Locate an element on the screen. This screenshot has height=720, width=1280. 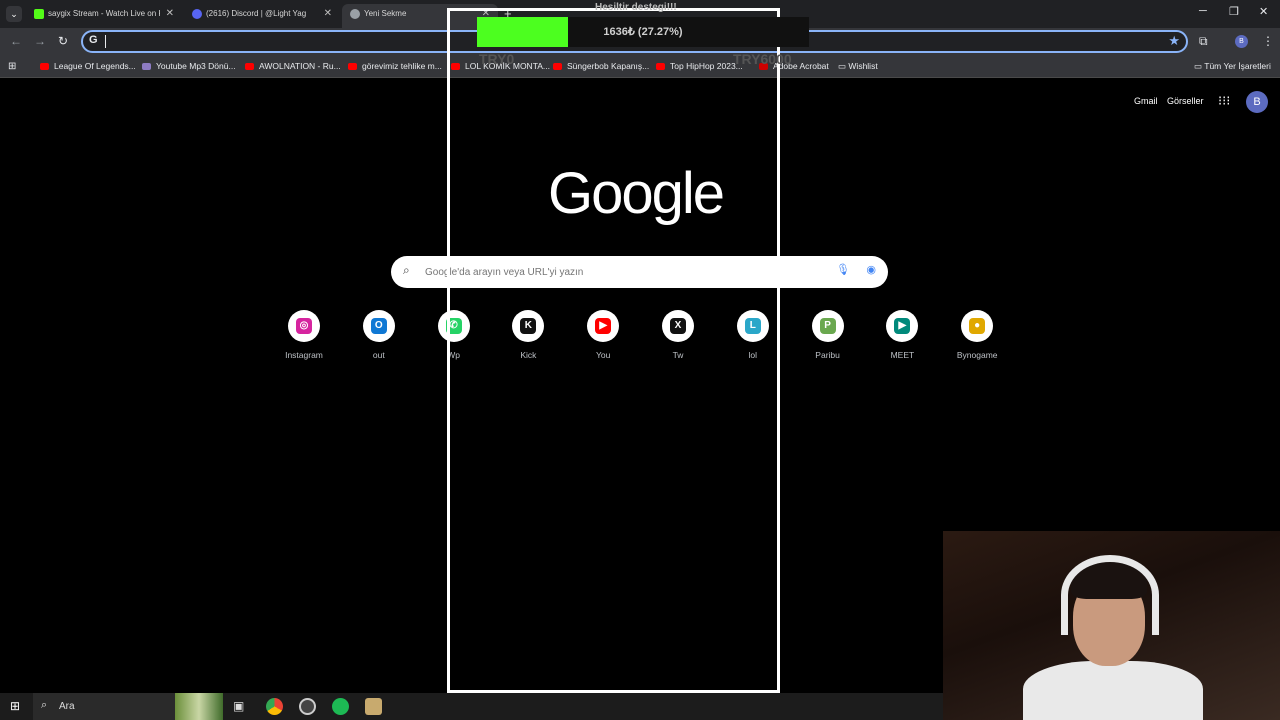
task-view-icon: ▣ is located at coordinates (238, 706).